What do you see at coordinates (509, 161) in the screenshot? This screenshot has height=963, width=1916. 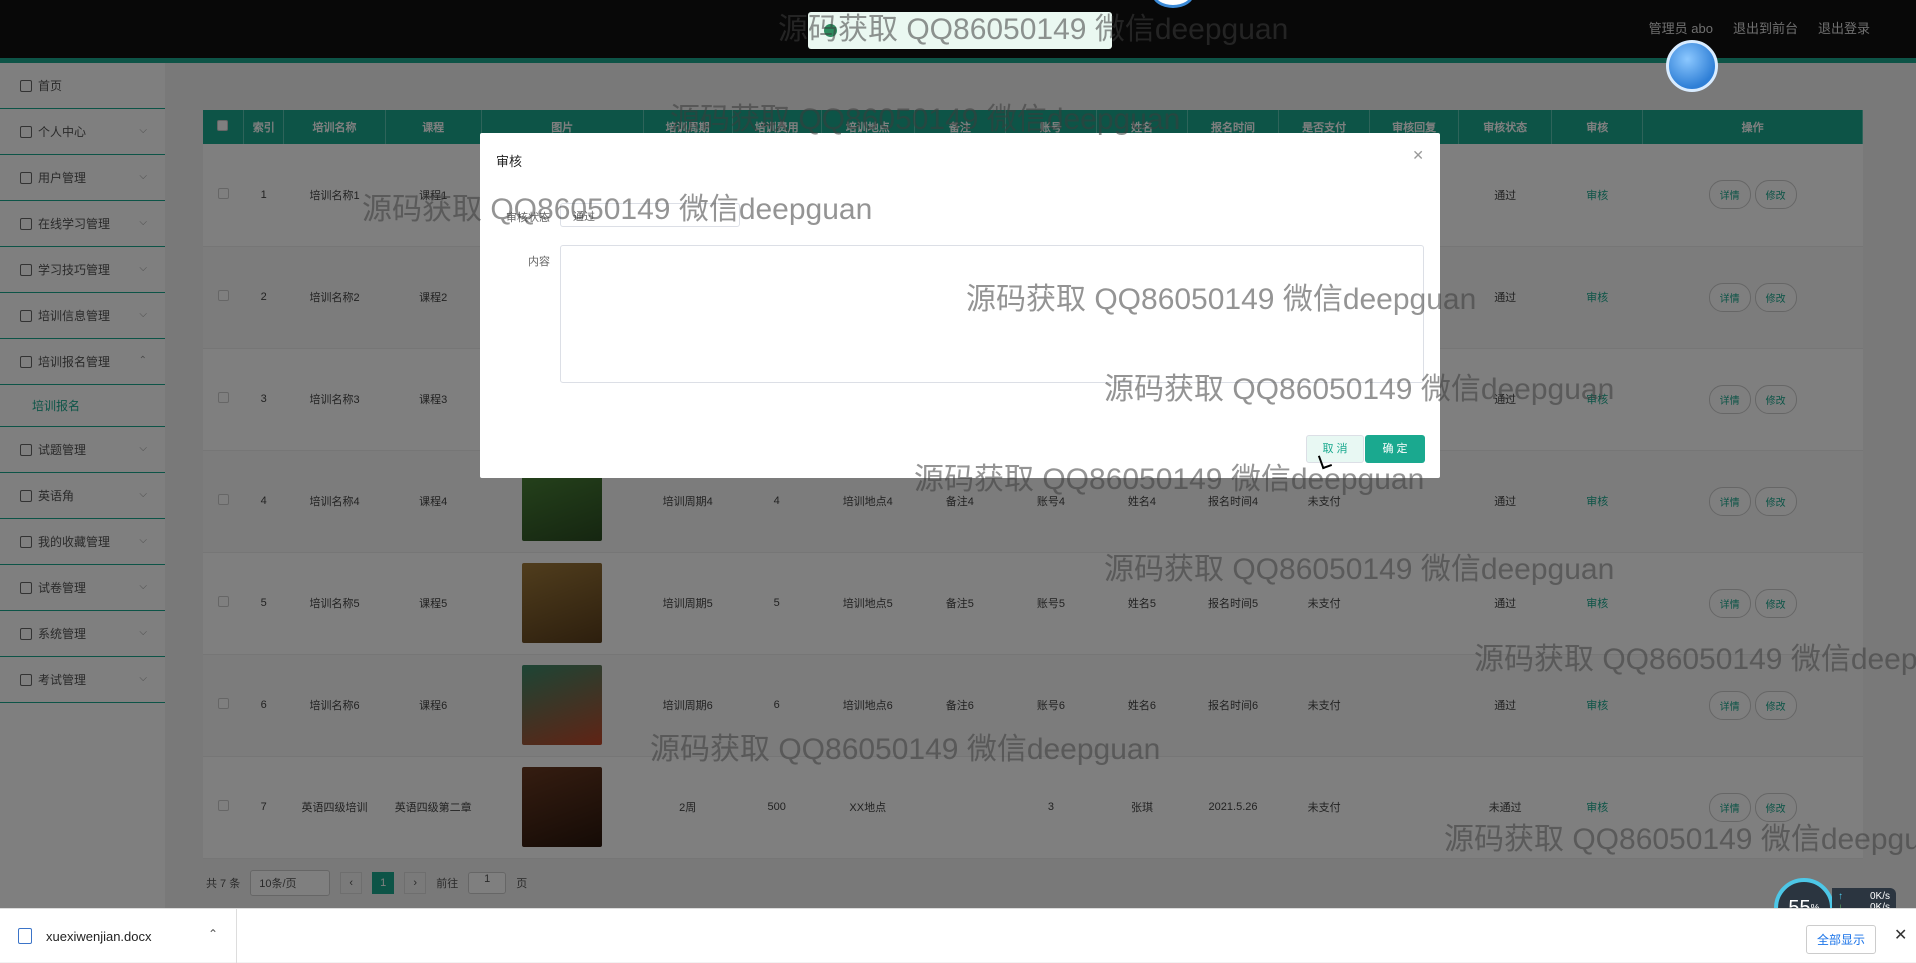 I see `dialog-title: 审核` at bounding box center [509, 161].